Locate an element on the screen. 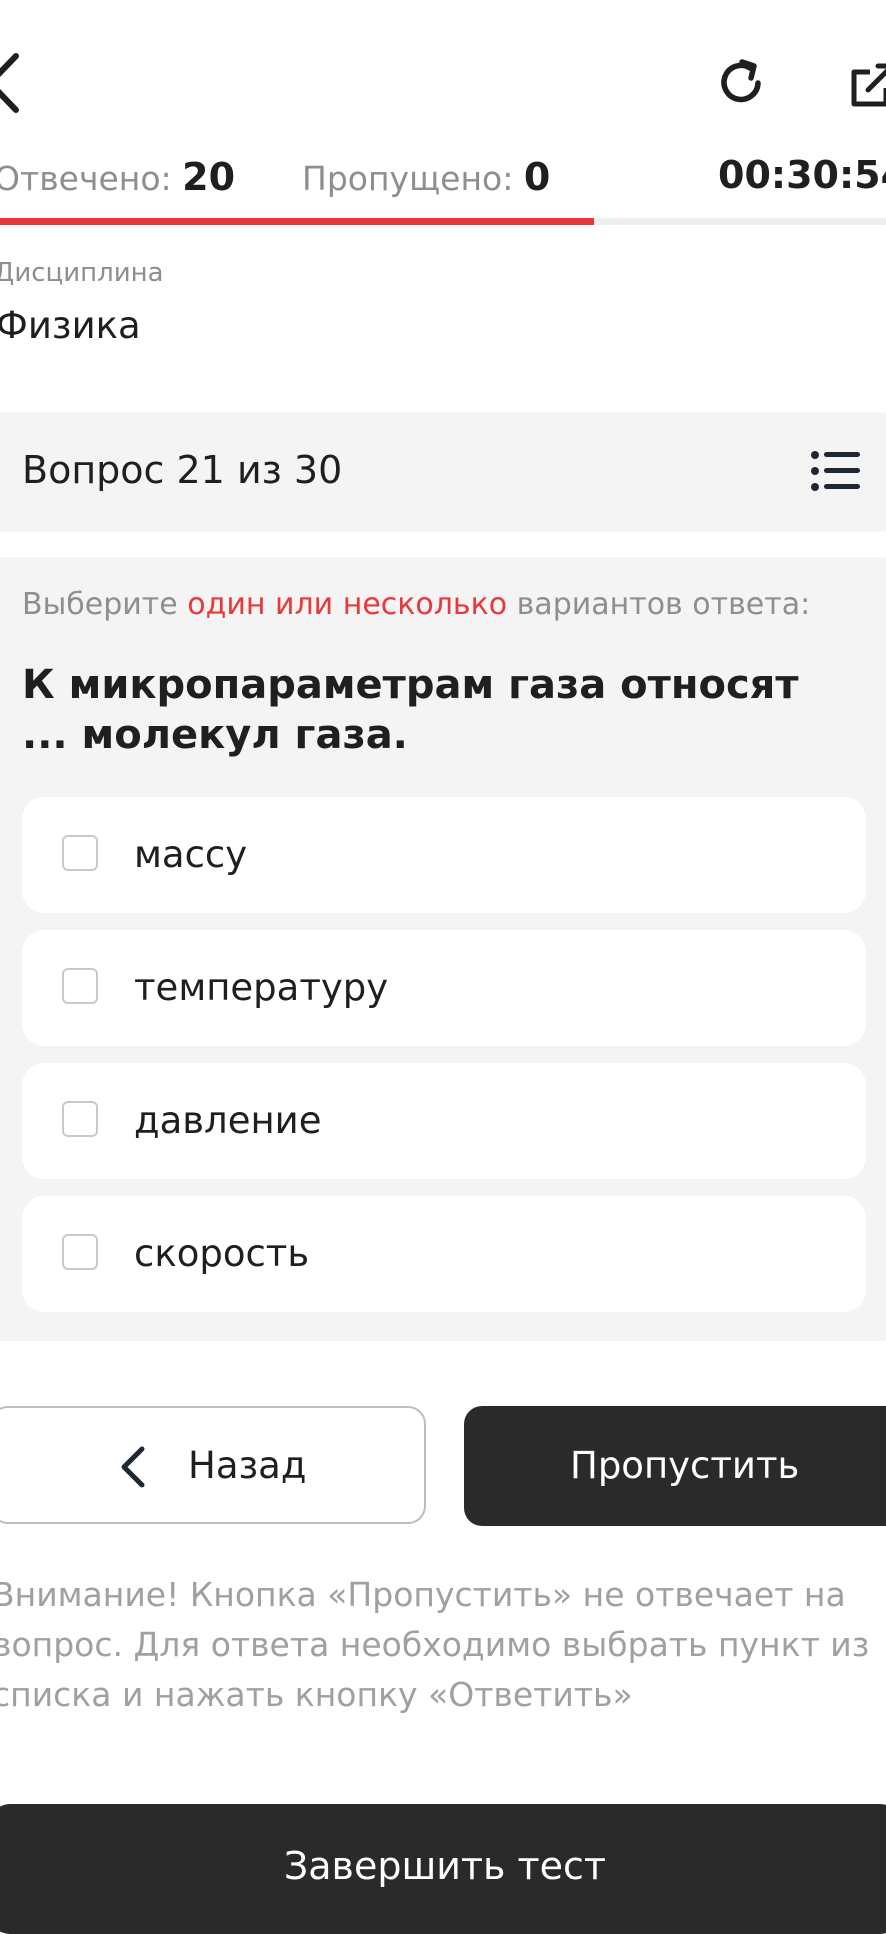 This screenshot has height=1934, width=886. external-link-icon is located at coordinates (867, 86).